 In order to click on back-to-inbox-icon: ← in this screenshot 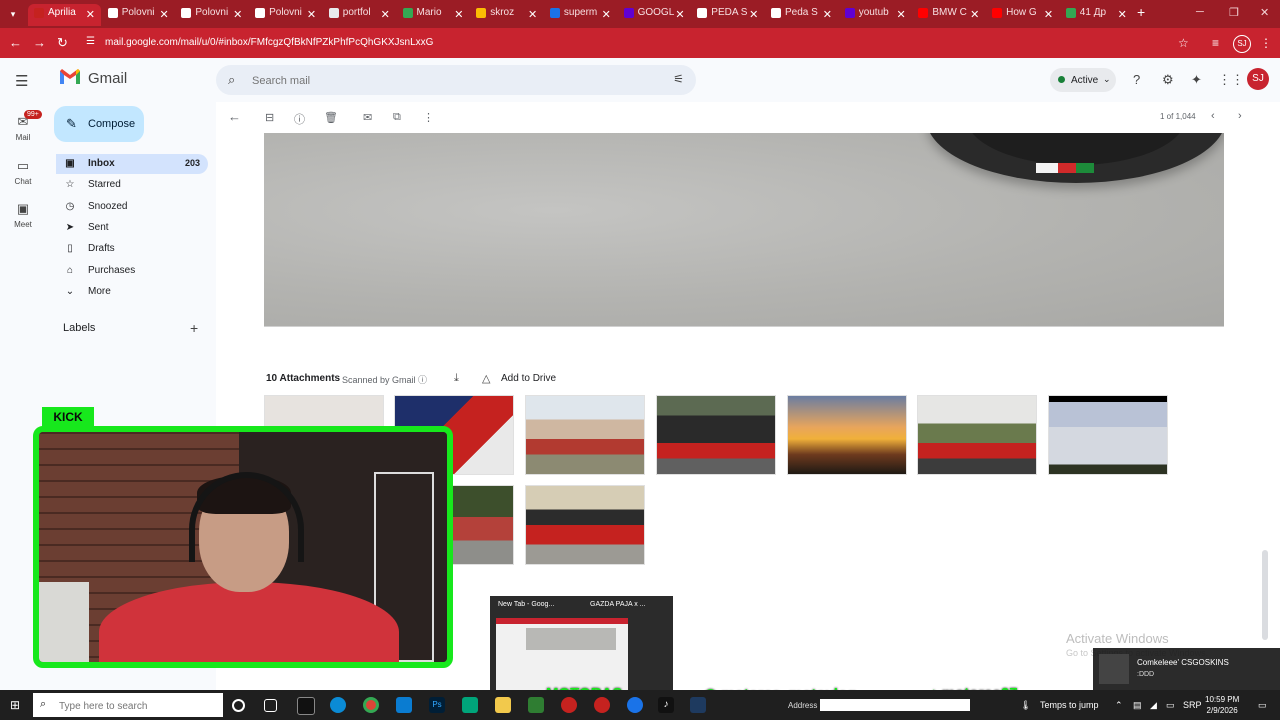, I will do `click(234, 116)`.